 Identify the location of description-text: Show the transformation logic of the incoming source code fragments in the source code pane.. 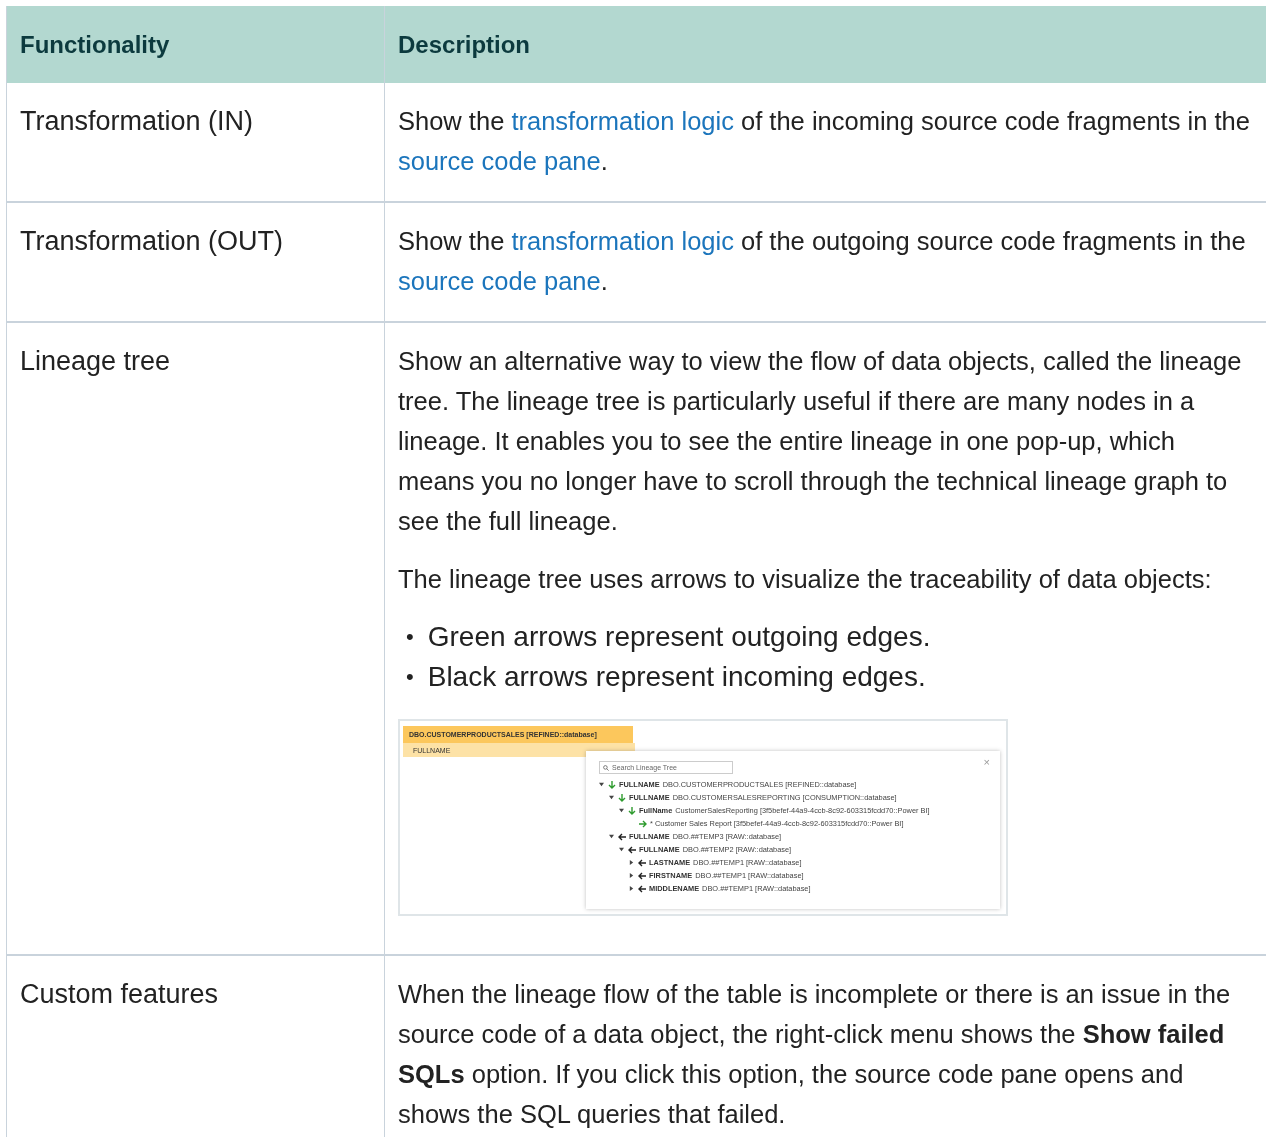
(824, 141).